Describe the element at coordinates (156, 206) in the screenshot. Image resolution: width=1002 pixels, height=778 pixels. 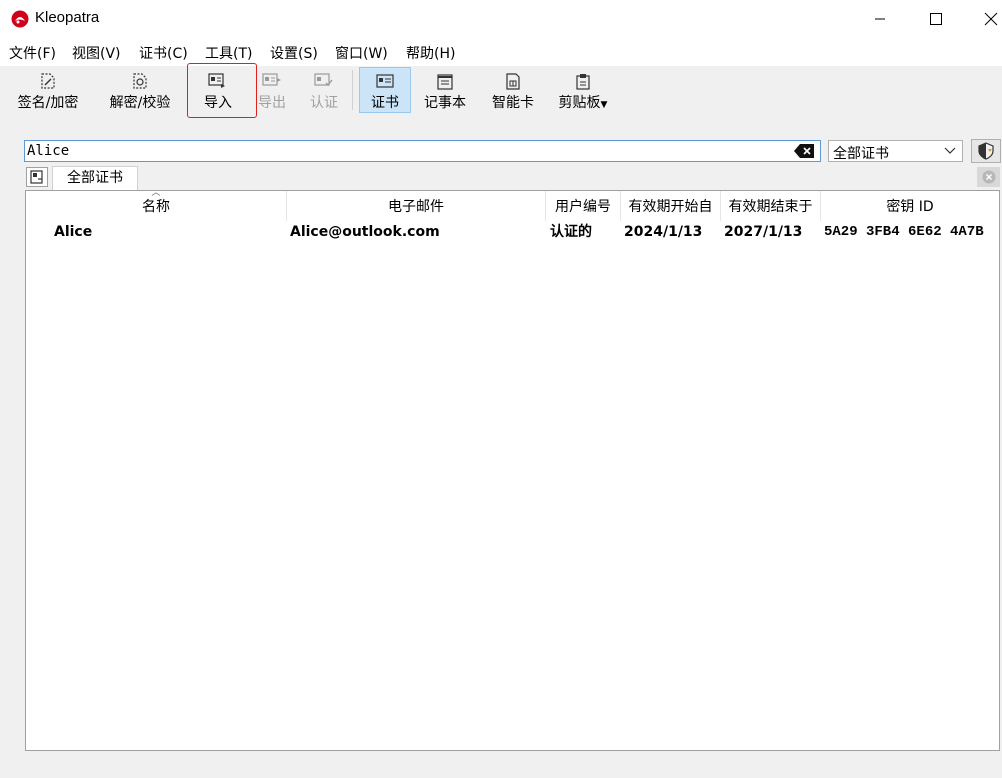
I see `column-header-name: ︿ 名称` at that location.